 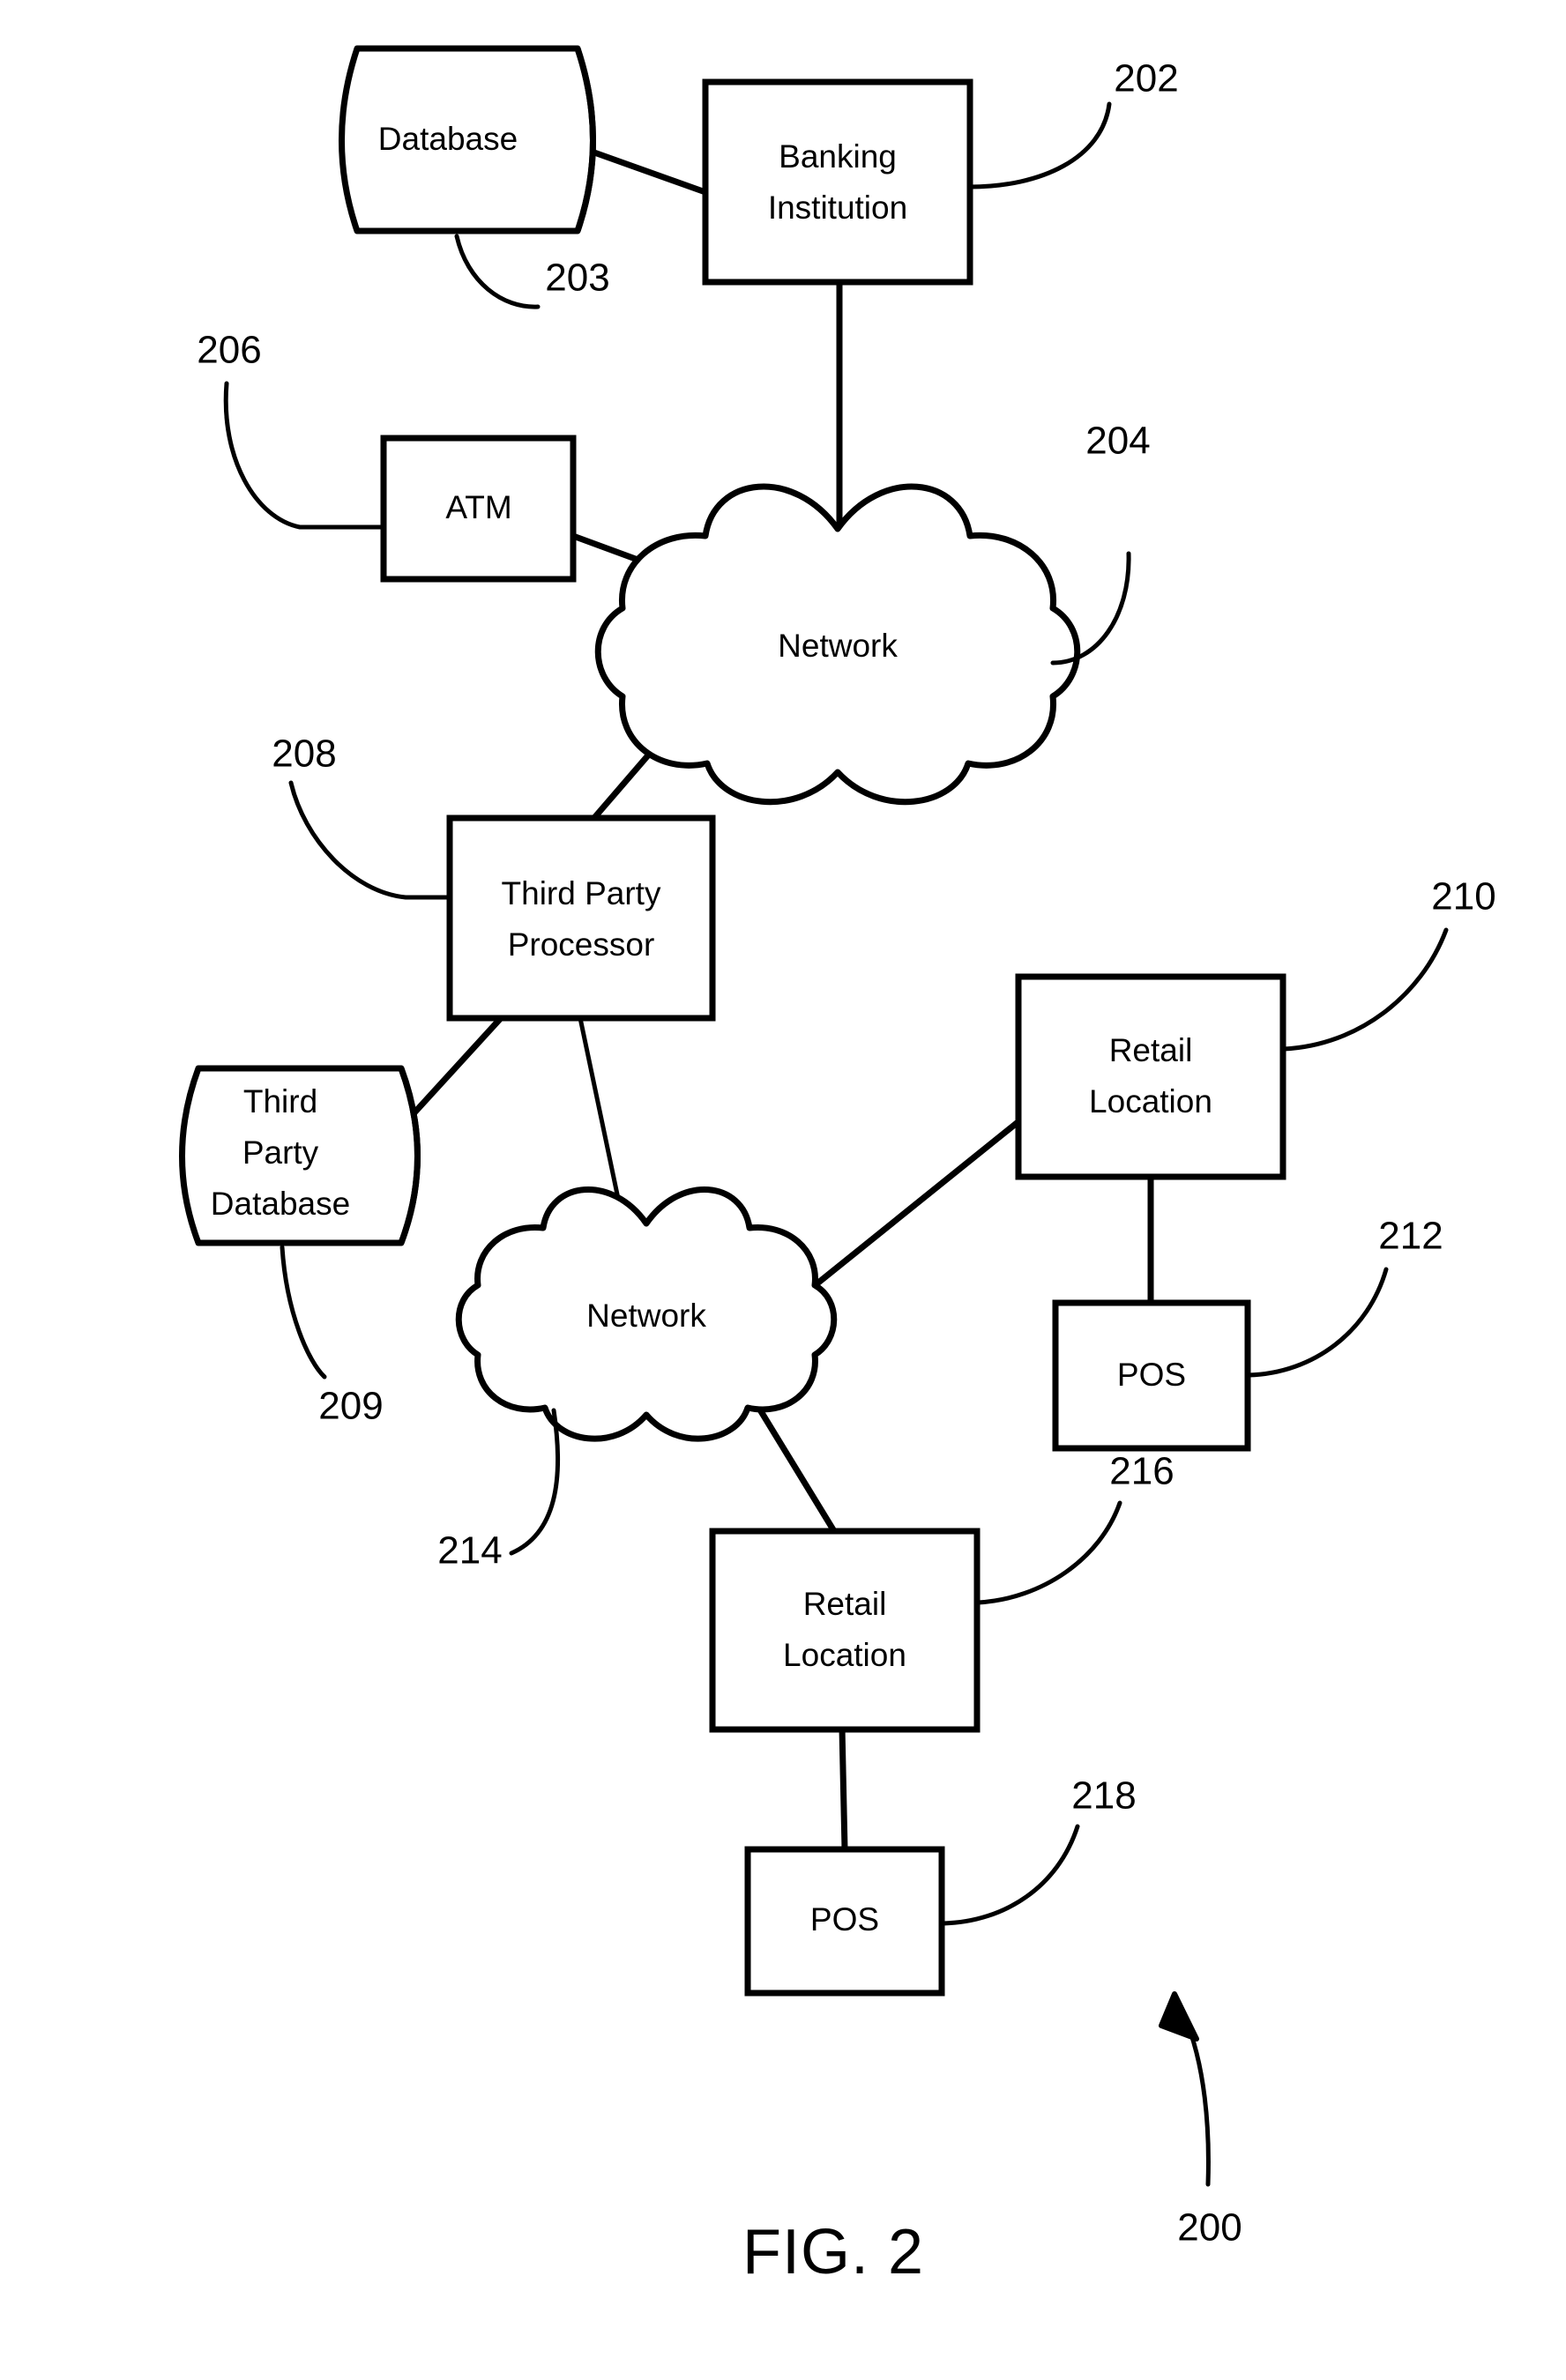 I want to click on retail-location-bottom-box, so click(x=845, y=1630).